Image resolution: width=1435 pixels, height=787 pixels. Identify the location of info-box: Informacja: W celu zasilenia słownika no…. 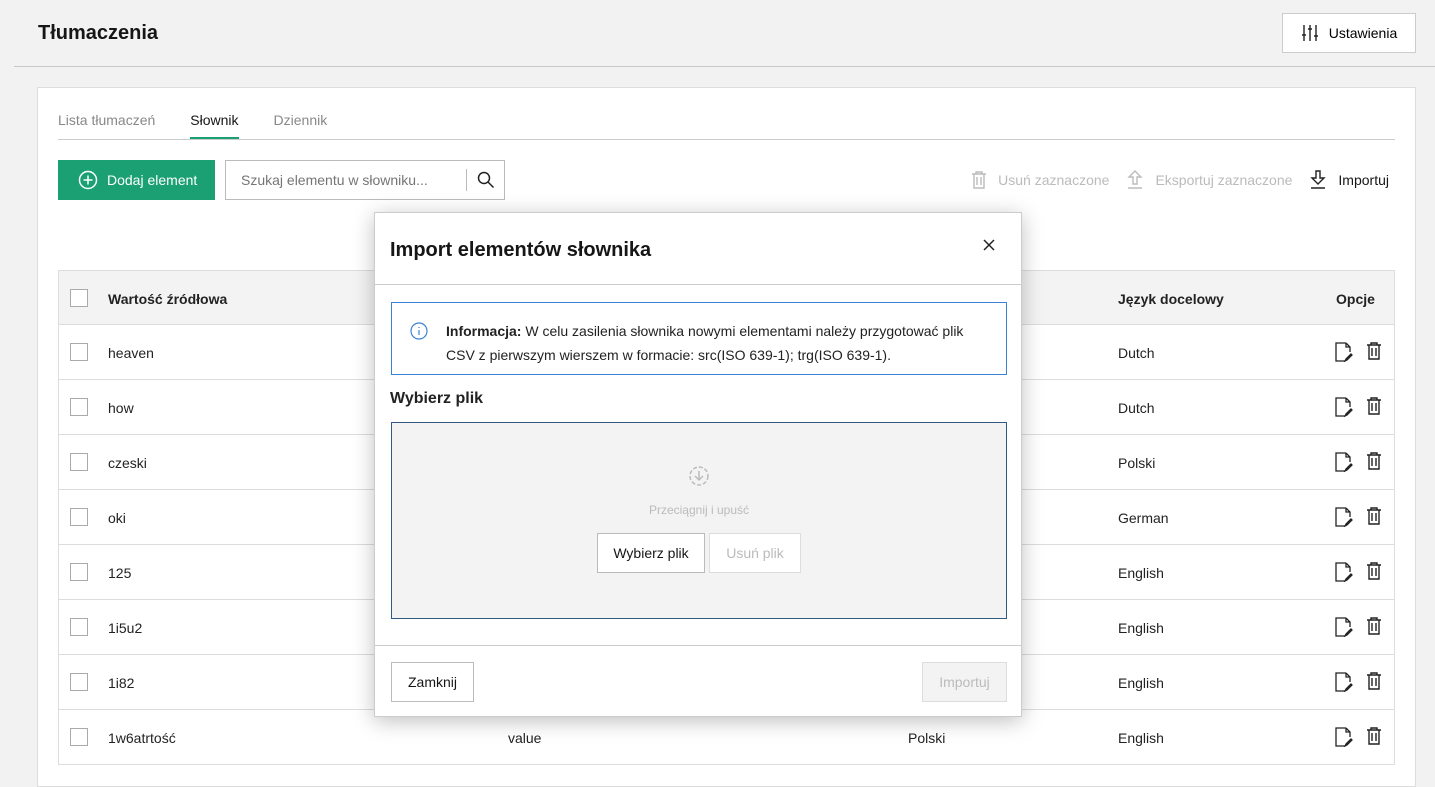
(699, 338).